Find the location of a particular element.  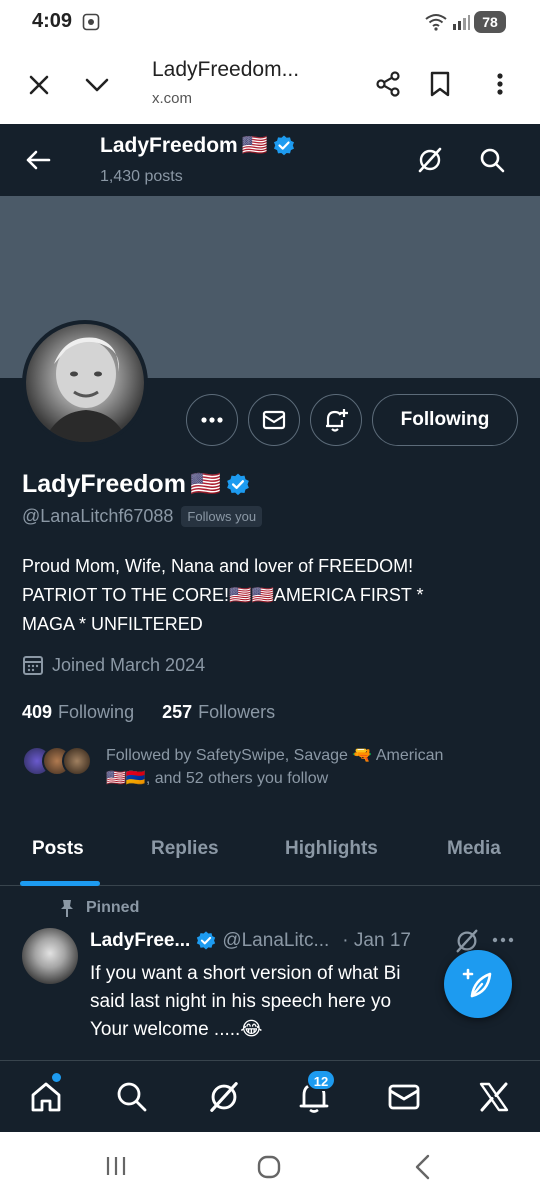

handle-row: @LanaLitchf67088 Follows you is located at coordinates (142, 516).